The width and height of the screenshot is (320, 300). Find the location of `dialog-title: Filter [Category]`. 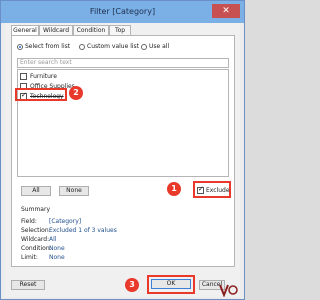

dialog-title: Filter [Category] is located at coordinates (122, 11).